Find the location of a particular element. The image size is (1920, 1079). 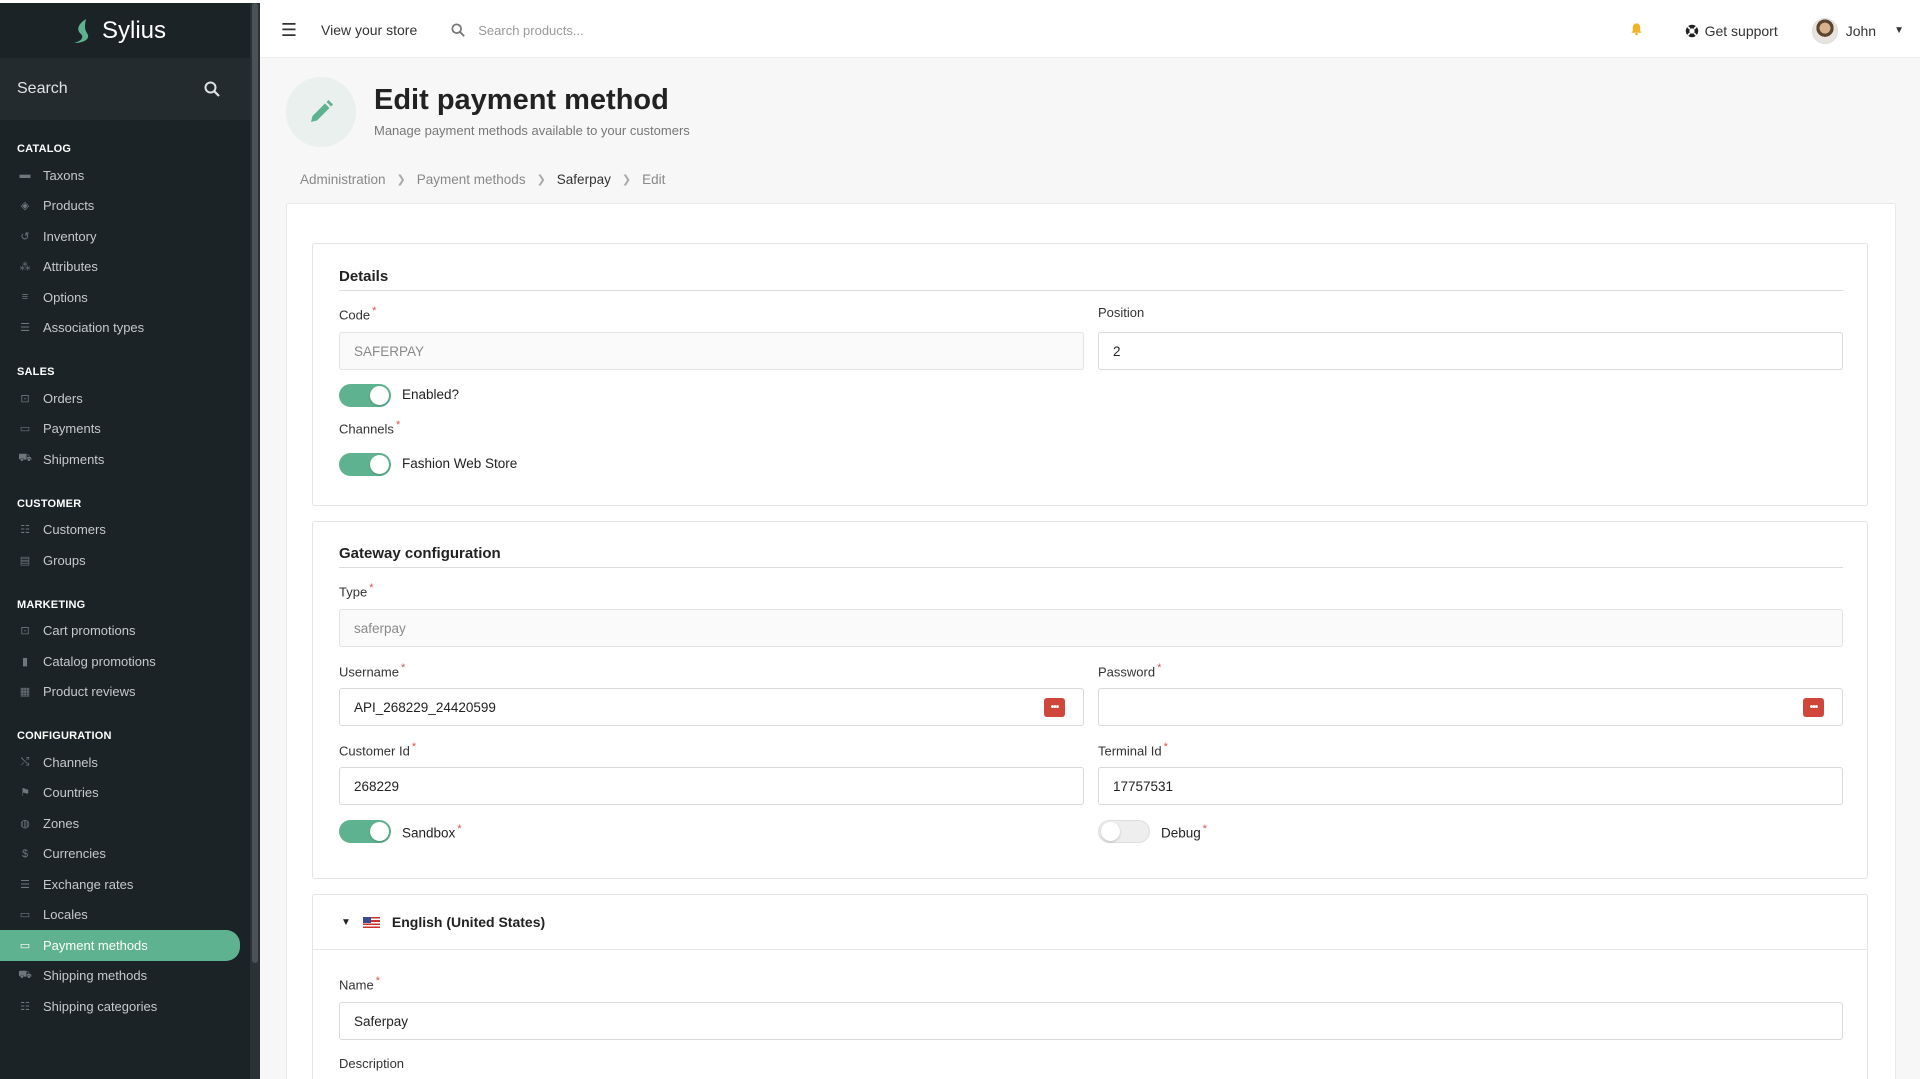

sylius-logo: Sylius is located at coordinates (125, 30).